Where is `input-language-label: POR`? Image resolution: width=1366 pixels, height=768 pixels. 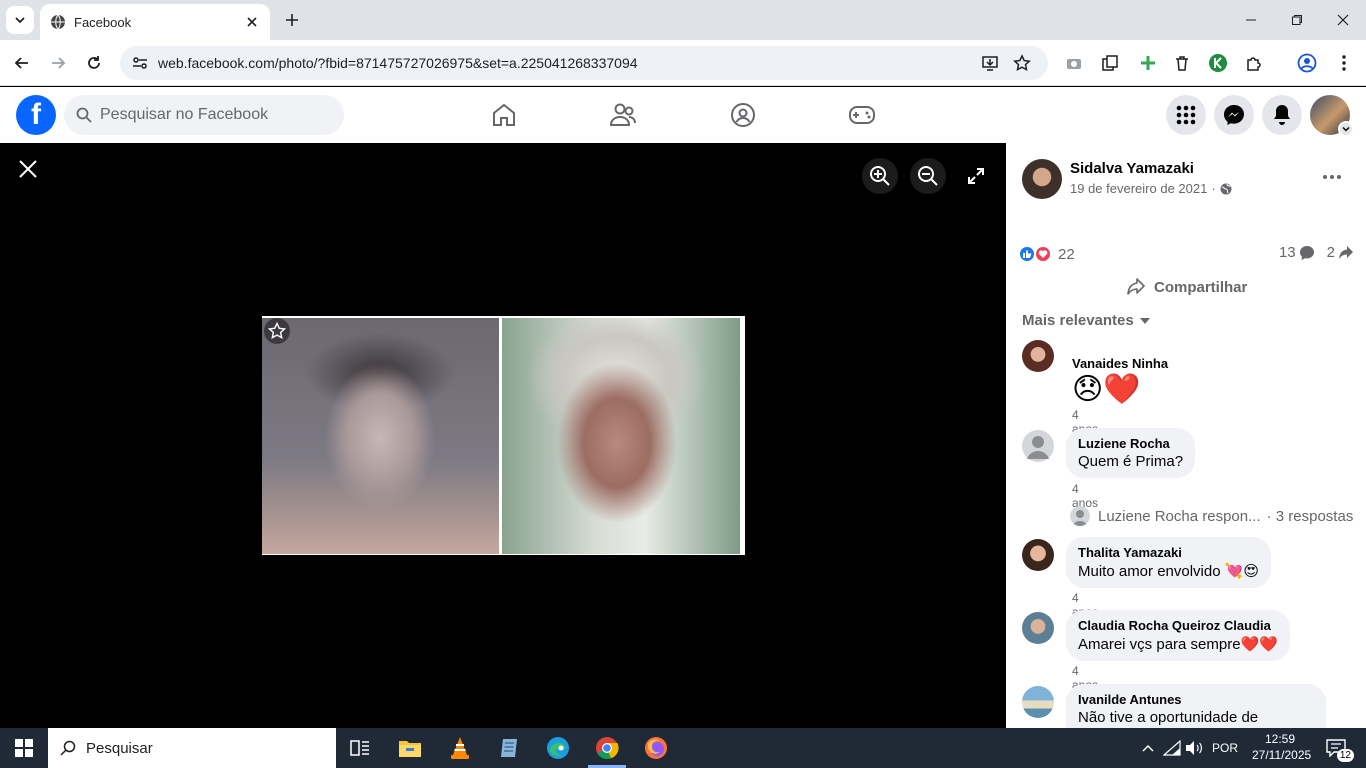
input-language-label: POR is located at coordinates (1225, 748).